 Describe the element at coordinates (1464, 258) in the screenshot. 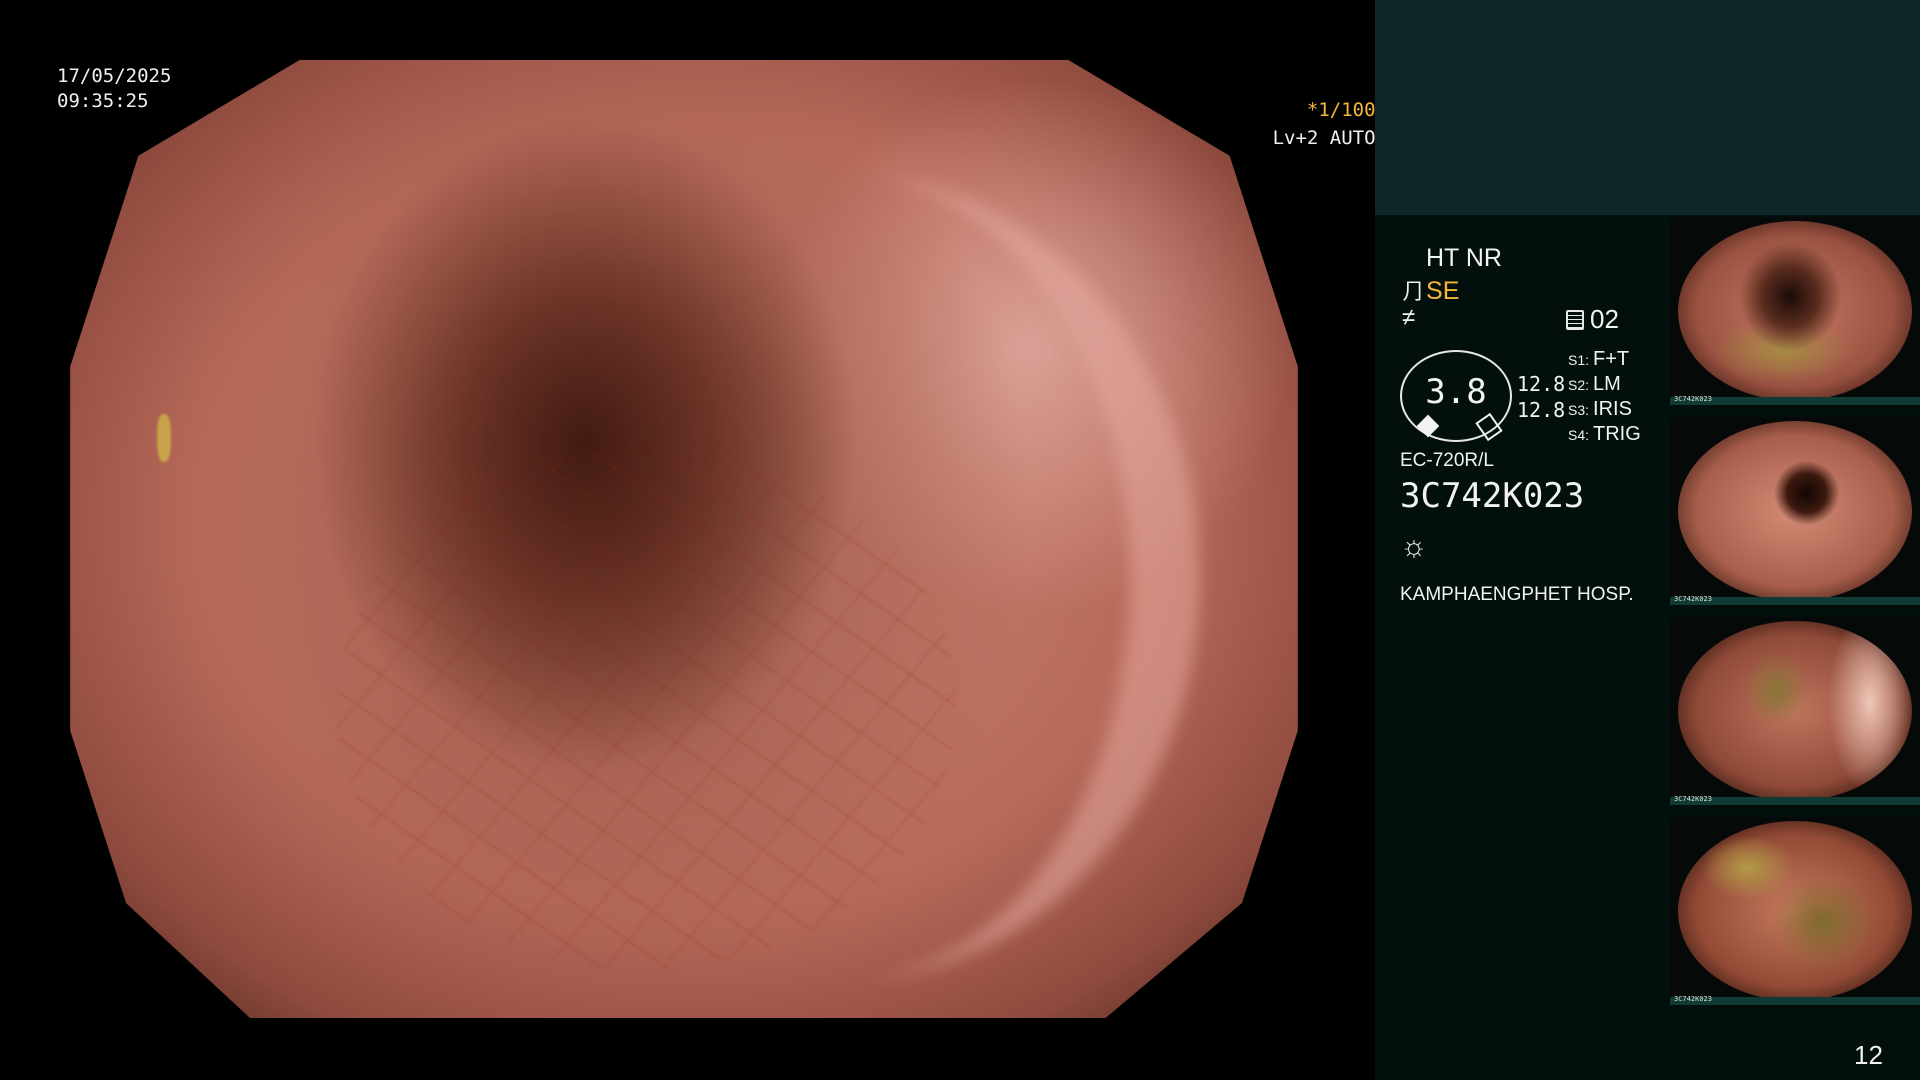

I see `image-mode: HT NR` at that location.